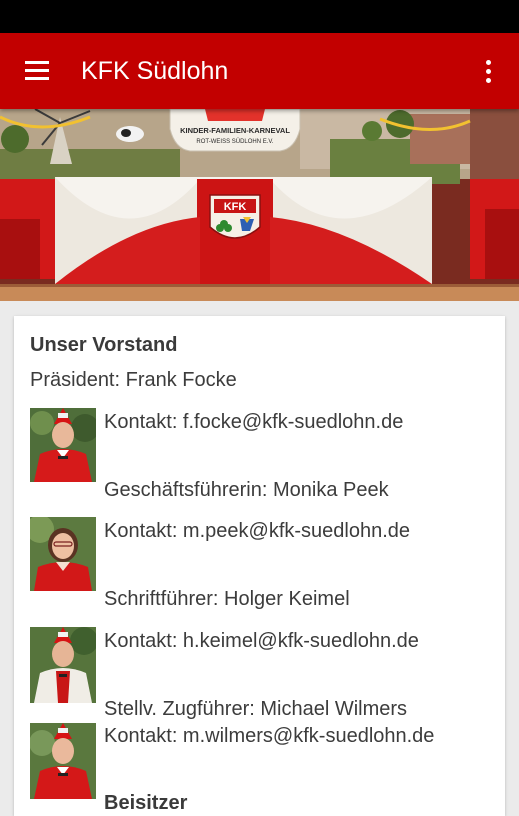 The image size is (519, 816). What do you see at coordinates (146, 803) in the screenshot?
I see `section-heading-beisitzer: Beisitzer` at bounding box center [146, 803].